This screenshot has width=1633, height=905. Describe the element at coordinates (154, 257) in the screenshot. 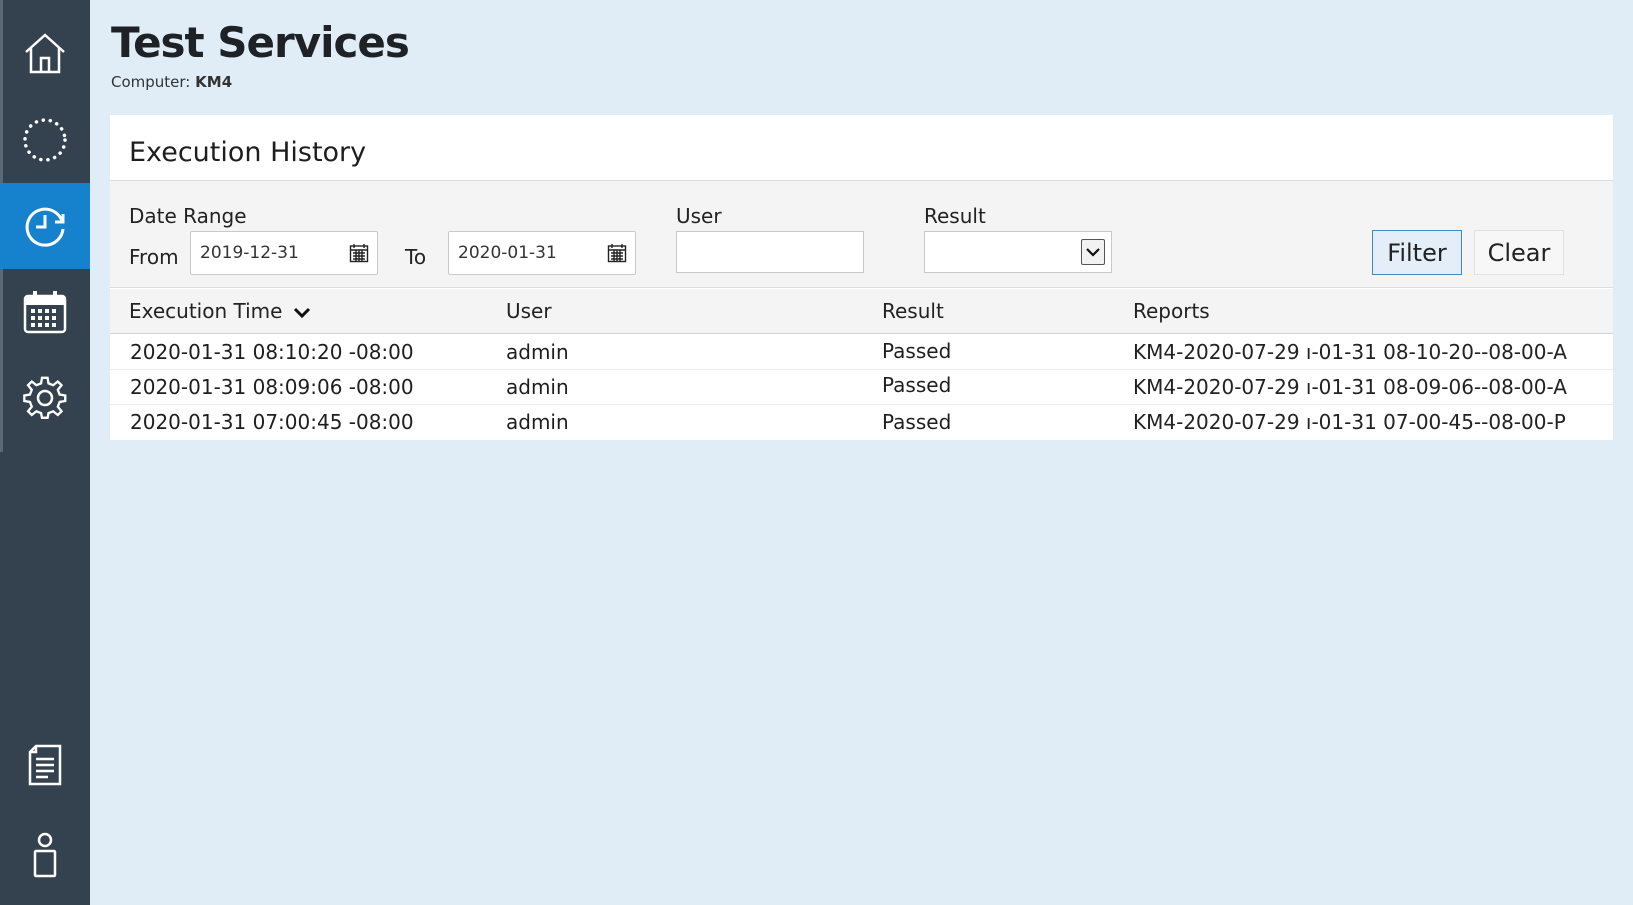

I see `from-label: From` at that location.